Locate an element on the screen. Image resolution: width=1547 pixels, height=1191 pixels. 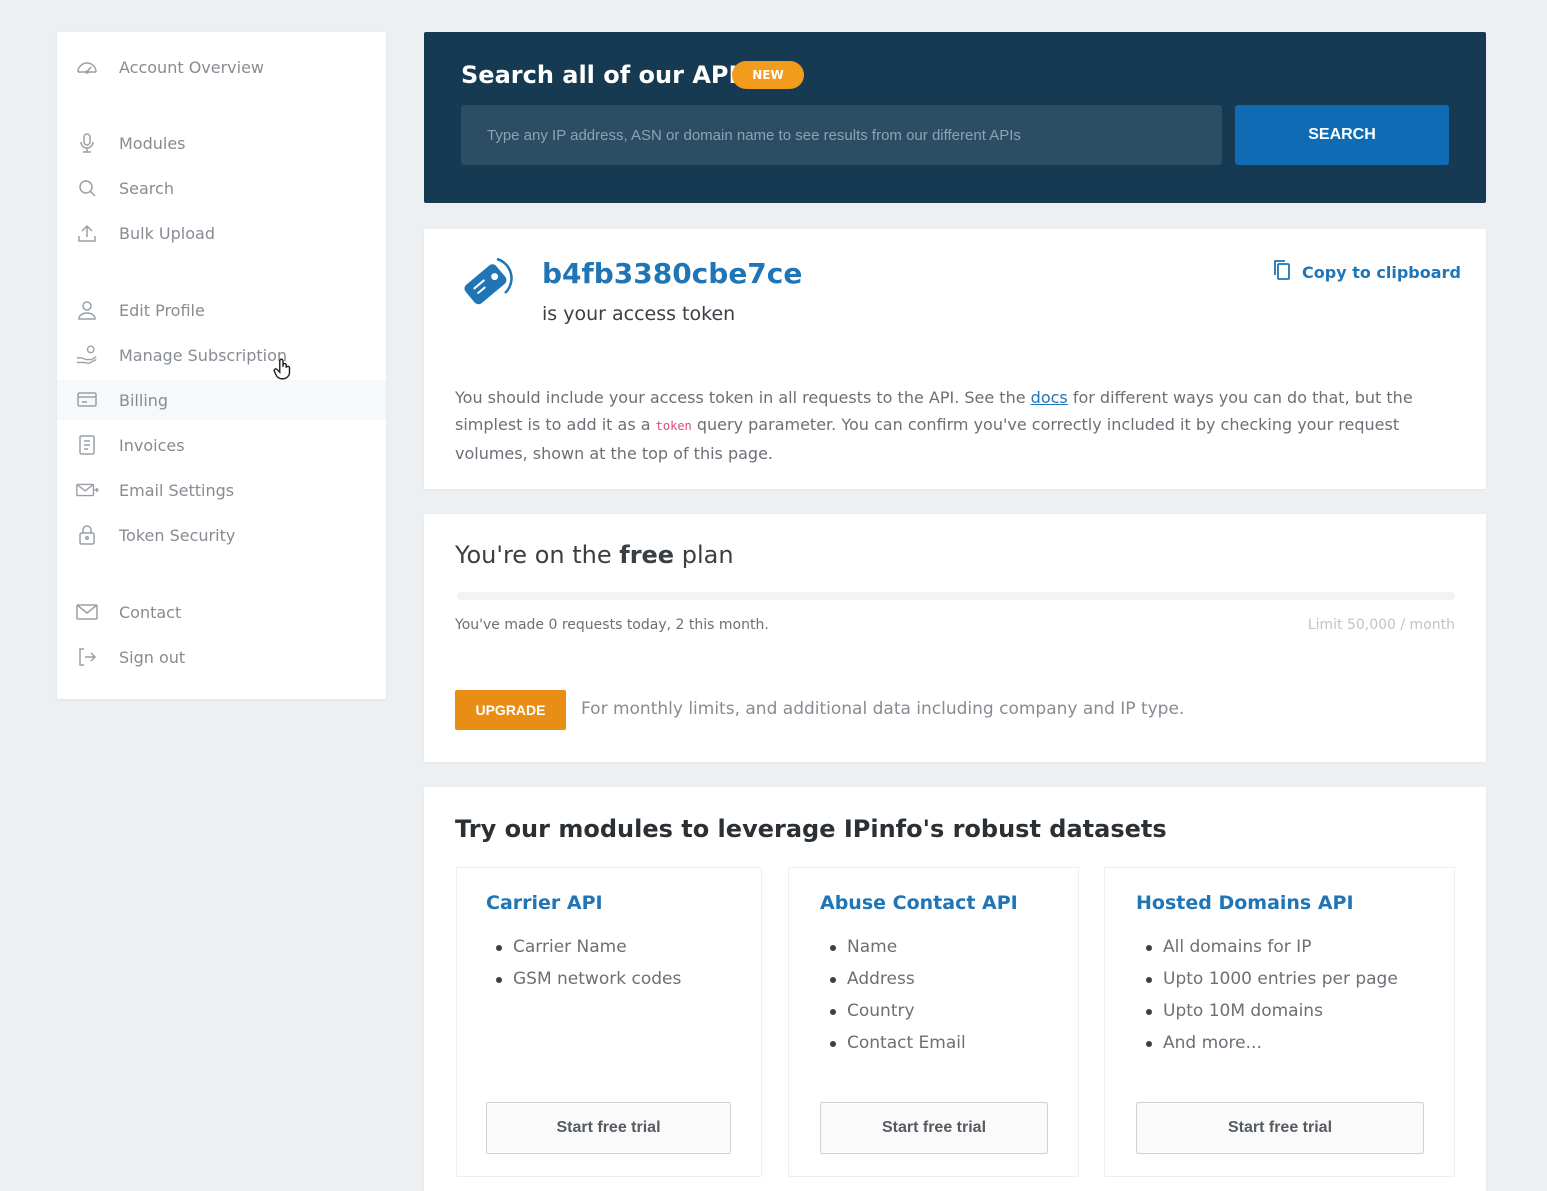
sidebar-item-modules: Modules is located at coordinates (221, 143).